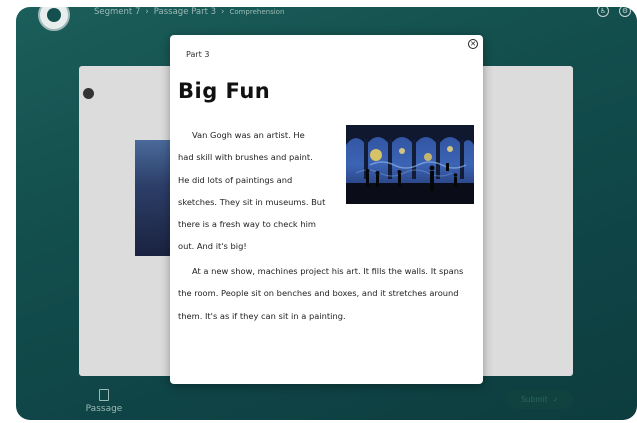 The width and height of the screenshot is (637, 423). Describe the element at coordinates (326, 399) in the screenshot. I see `bottom-bar: Passage Submit ✓` at that location.